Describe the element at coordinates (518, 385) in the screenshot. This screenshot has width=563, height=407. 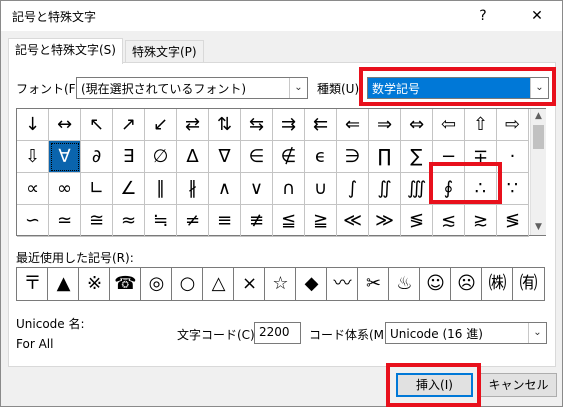
I see `cancel-button: キャンセル` at that location.